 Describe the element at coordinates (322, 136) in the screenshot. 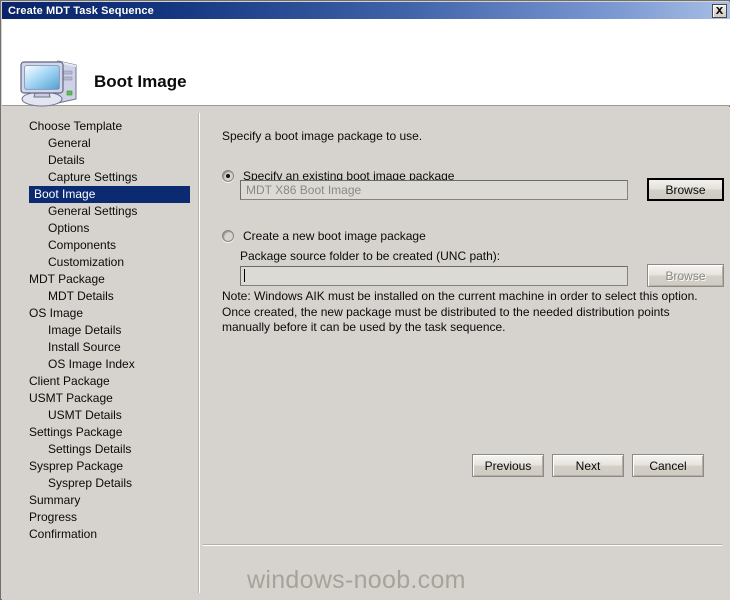

I see `instruction-text: Specify a boot image package to use.` at that location.